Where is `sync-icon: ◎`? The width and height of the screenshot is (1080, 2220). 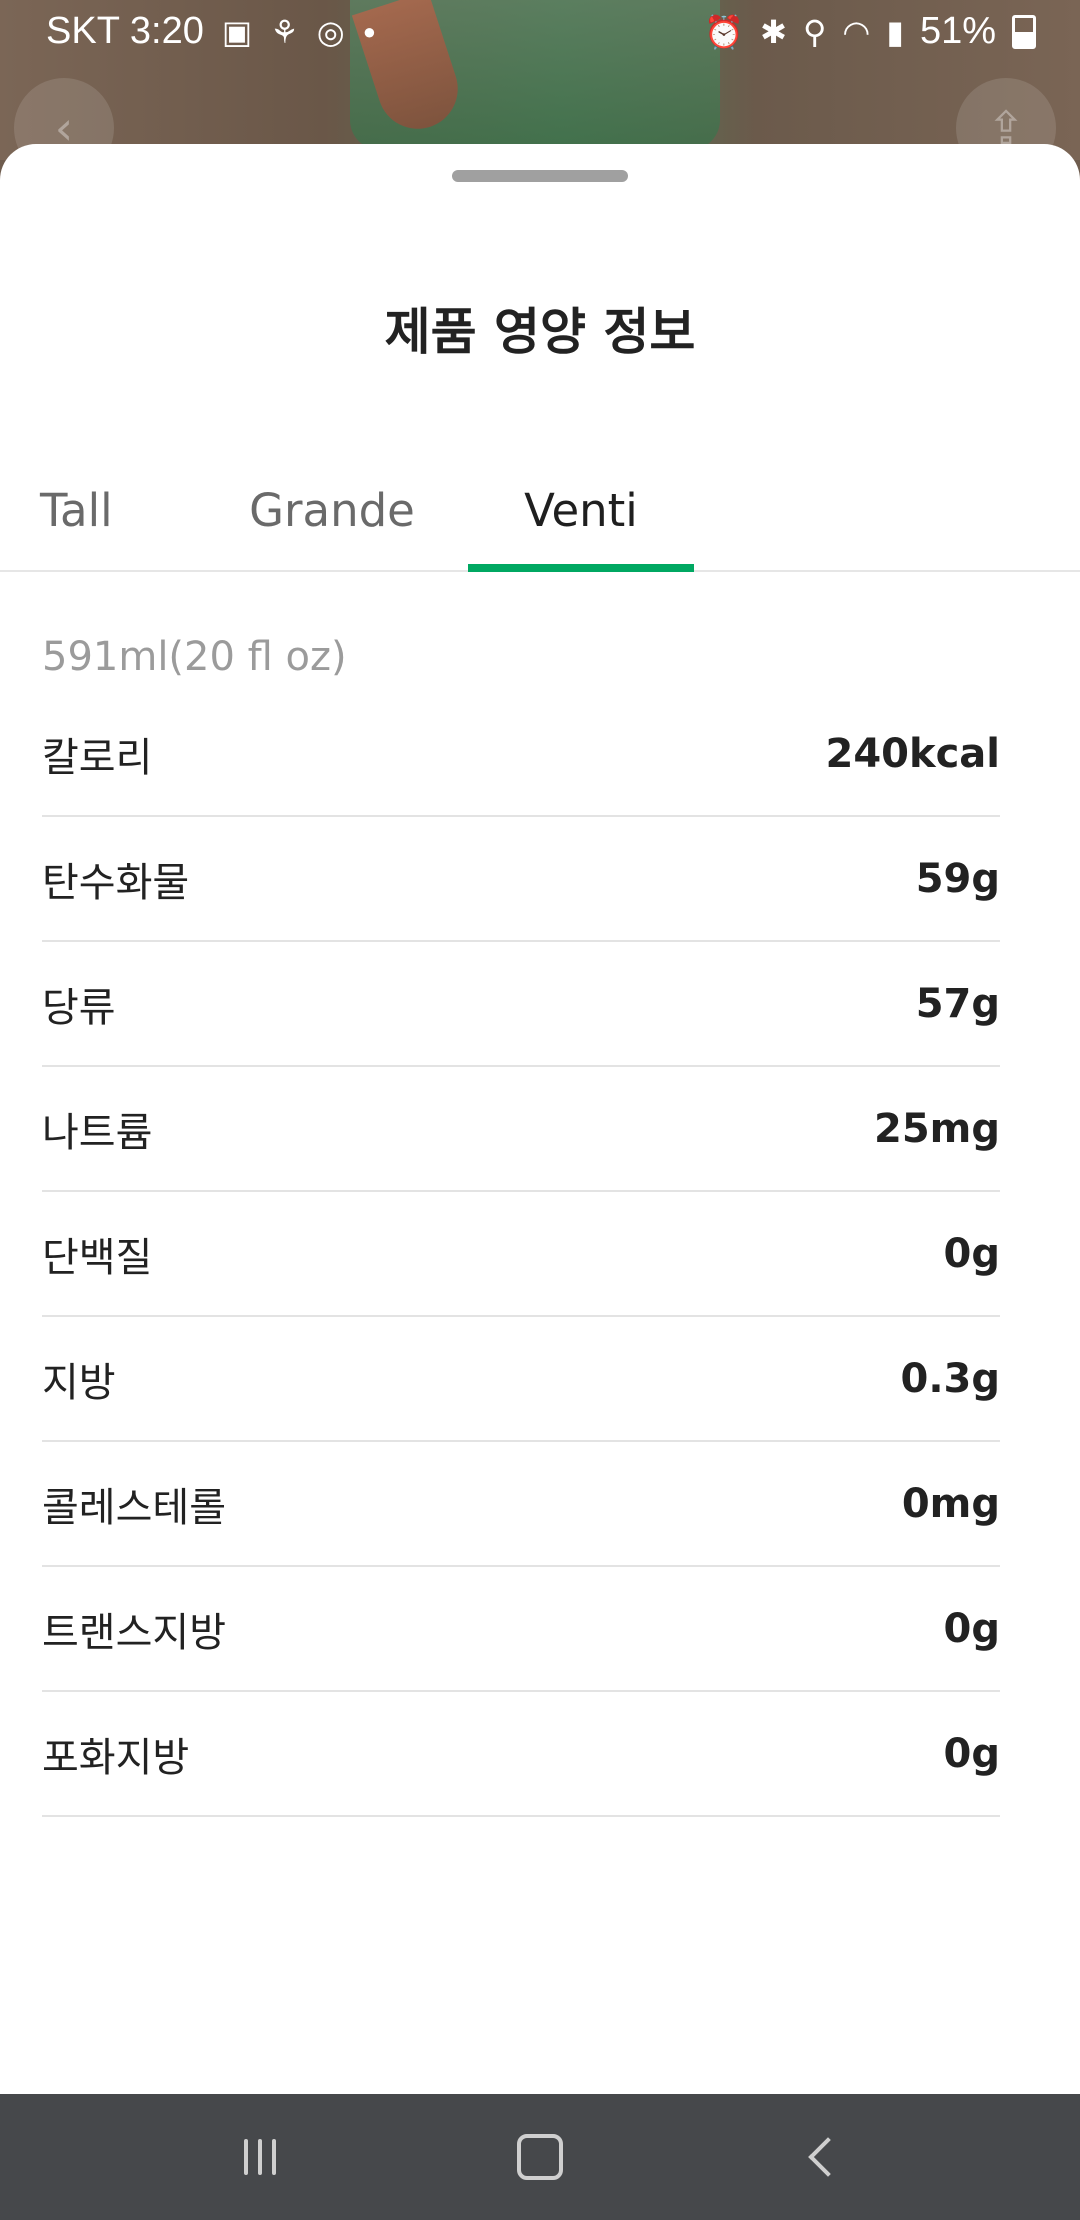 sync-icon: ◎ is located at coordinates (330, 31).